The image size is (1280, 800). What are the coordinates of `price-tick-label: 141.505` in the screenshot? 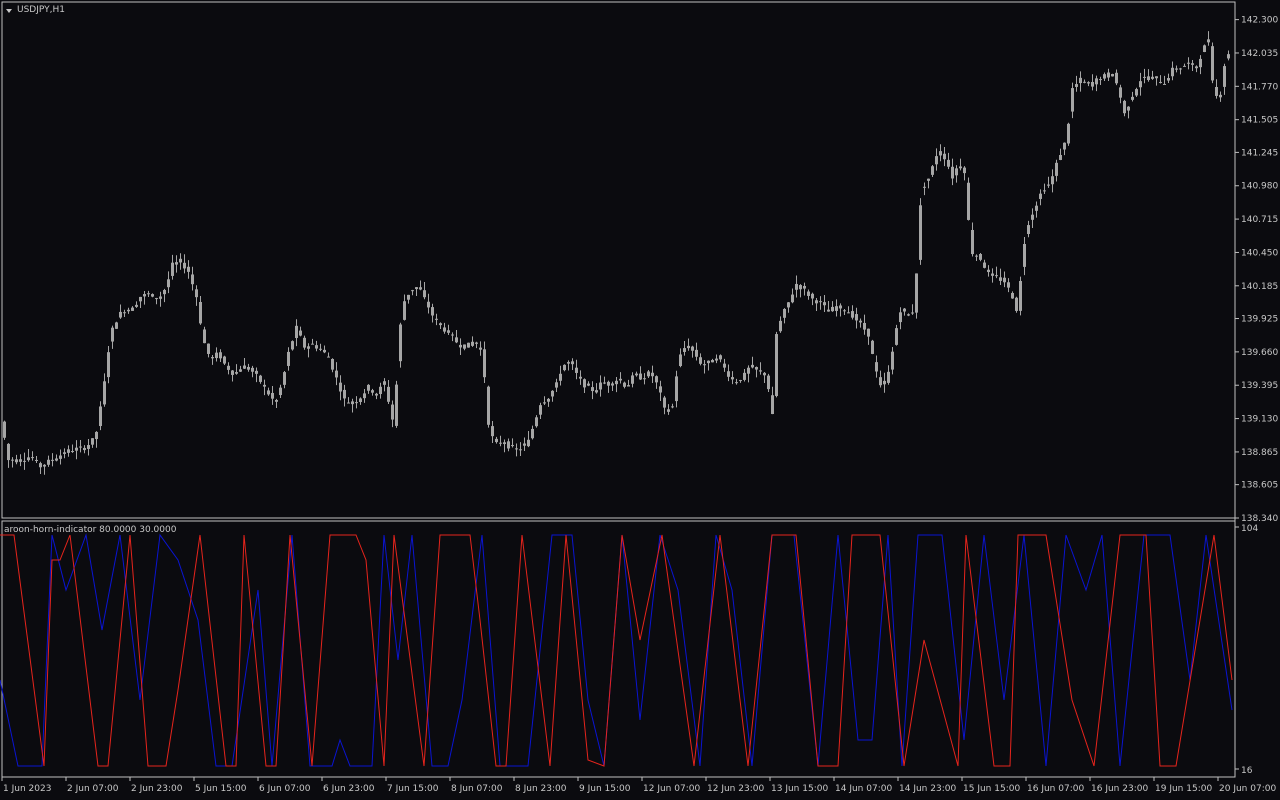 It's located at (1259, 121).